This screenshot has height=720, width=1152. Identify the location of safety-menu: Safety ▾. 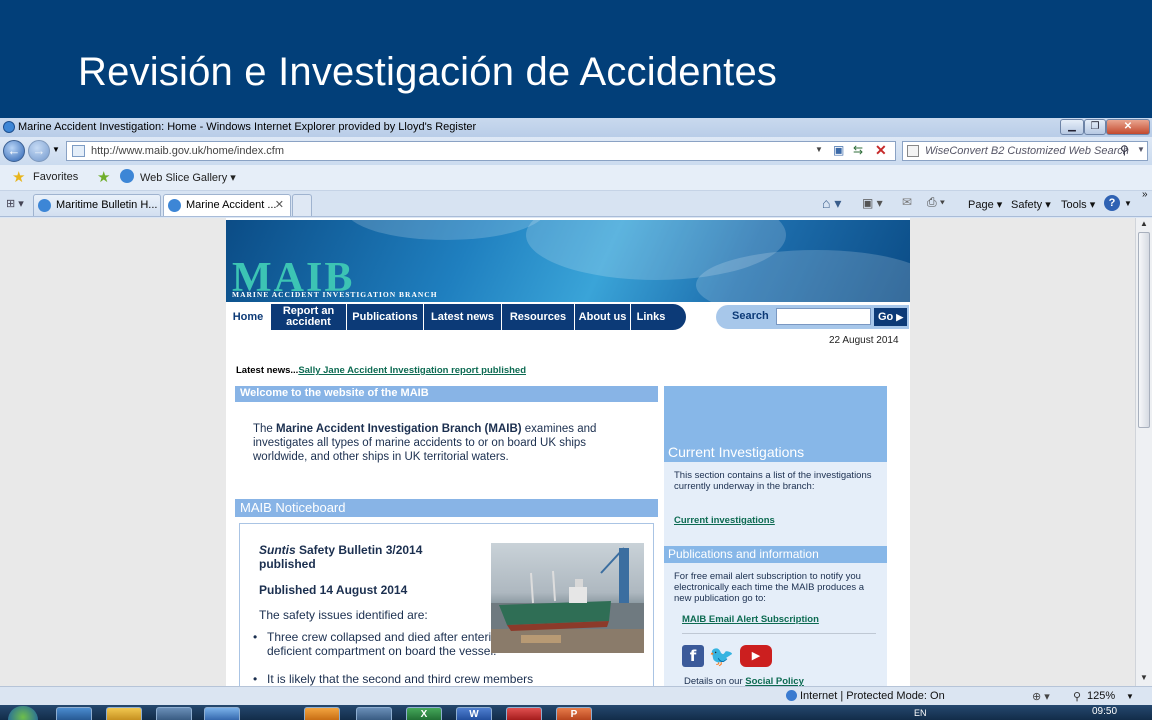
(1031, 204).